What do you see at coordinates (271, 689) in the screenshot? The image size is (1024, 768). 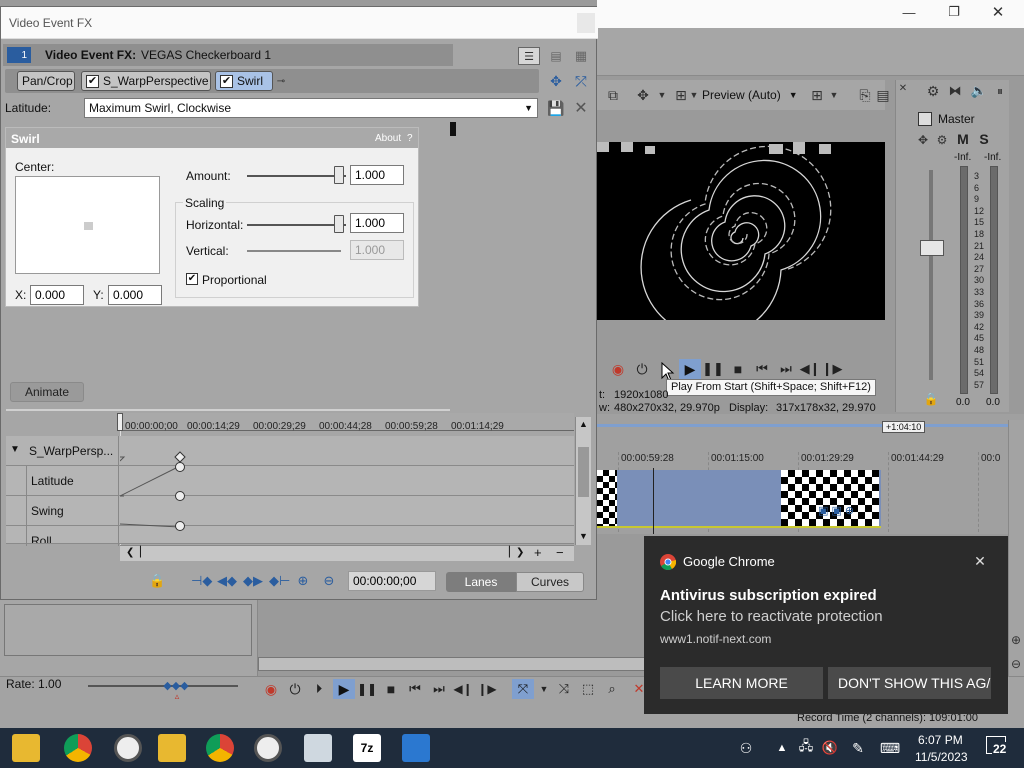 I see `bottom-record-button: ◉` at bounding box center [271, 689].